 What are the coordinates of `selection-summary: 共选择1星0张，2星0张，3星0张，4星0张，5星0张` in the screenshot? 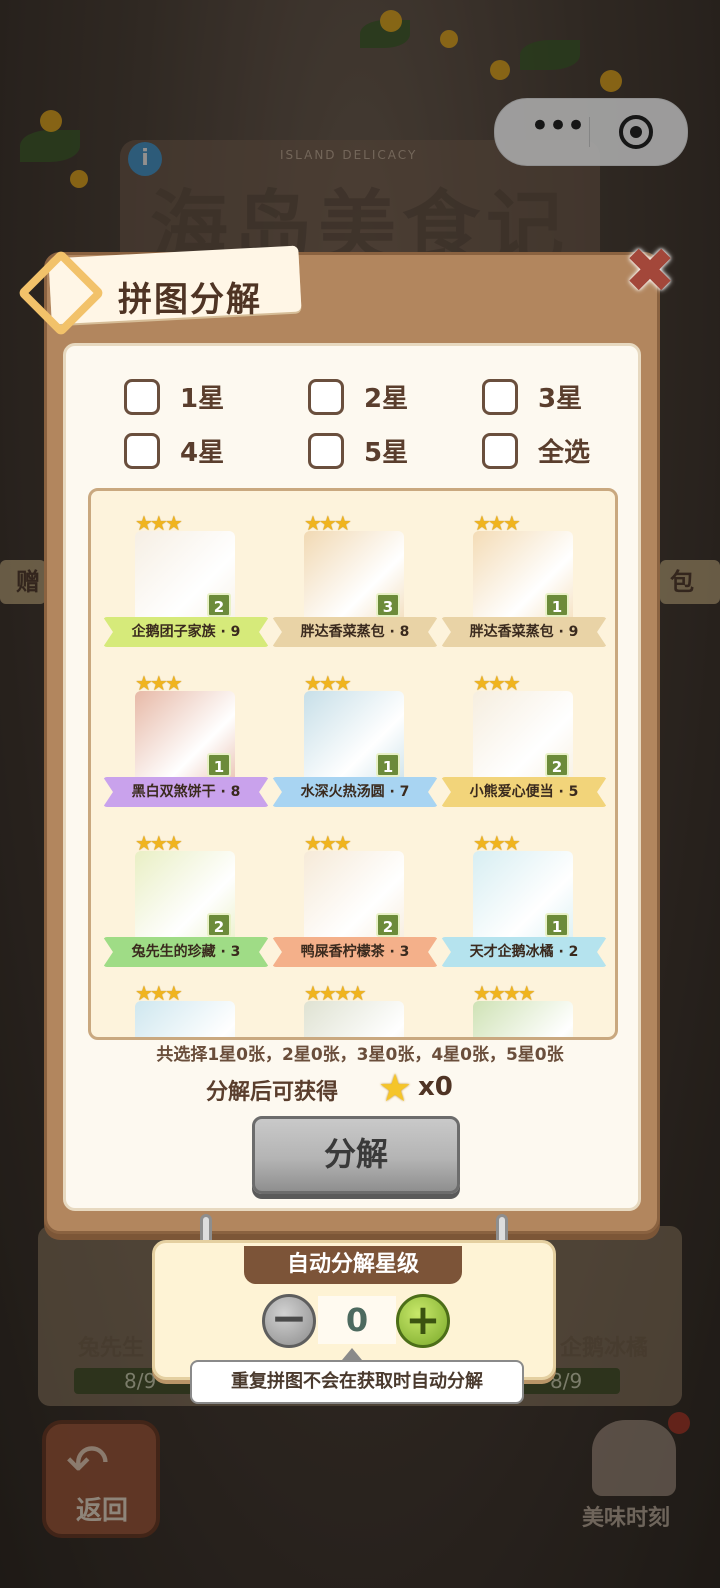 It's located at (360, 1055).